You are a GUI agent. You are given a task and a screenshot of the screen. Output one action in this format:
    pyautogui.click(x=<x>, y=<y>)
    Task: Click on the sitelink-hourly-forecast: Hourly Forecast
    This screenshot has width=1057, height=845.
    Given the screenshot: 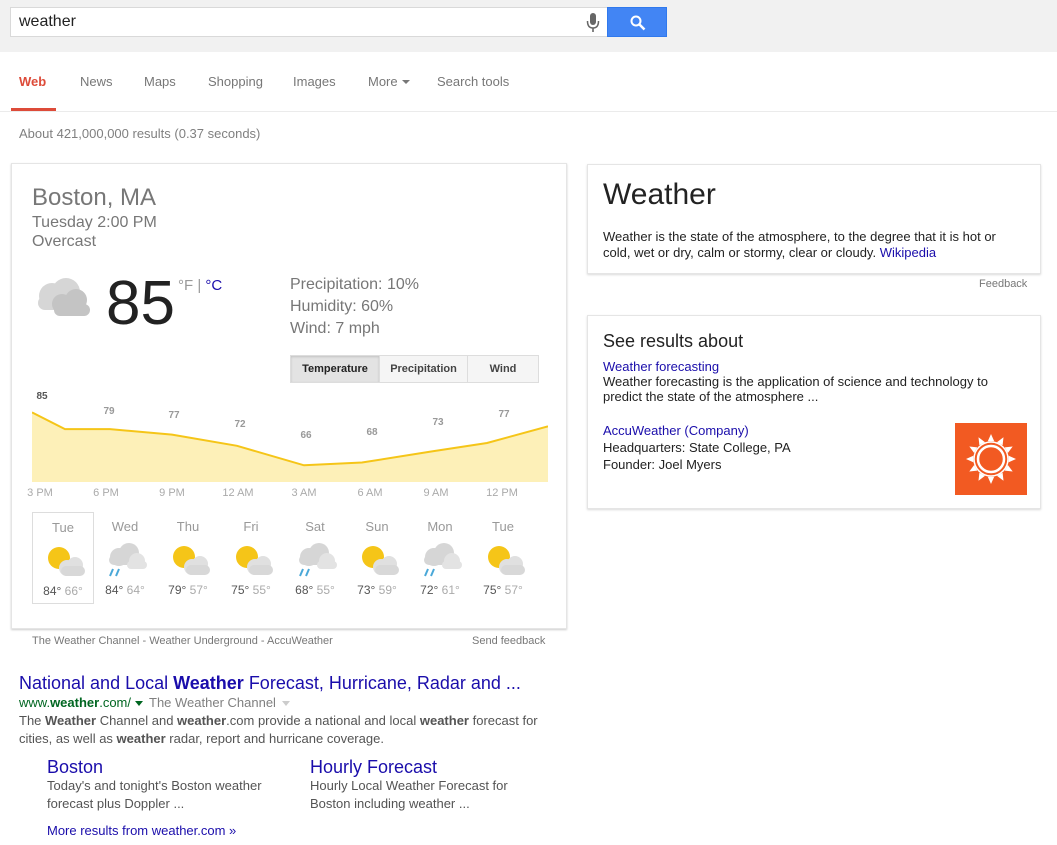 What is the action you would take?
    pyautogui.click(x=373, y=767)
    